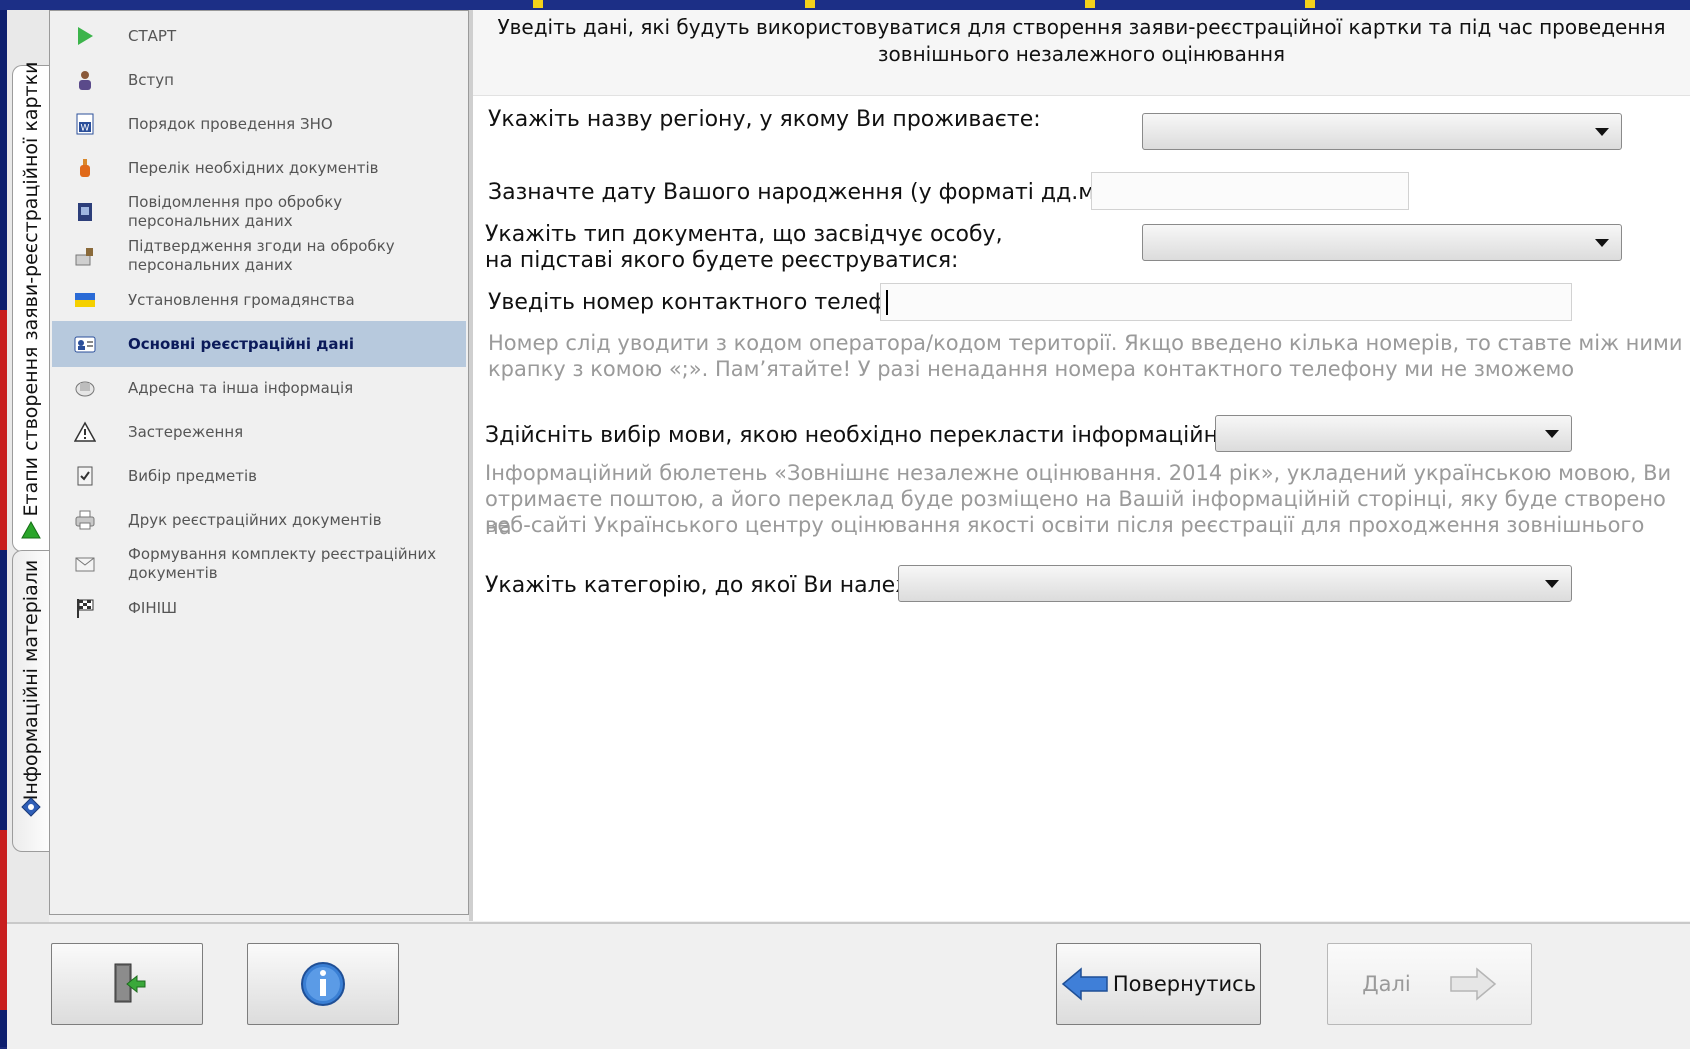 Image resolution: width=1690 pixels, height=1049 pixels. I want to click on step-label: Основні реєстраційні дані, so click(241, 343).